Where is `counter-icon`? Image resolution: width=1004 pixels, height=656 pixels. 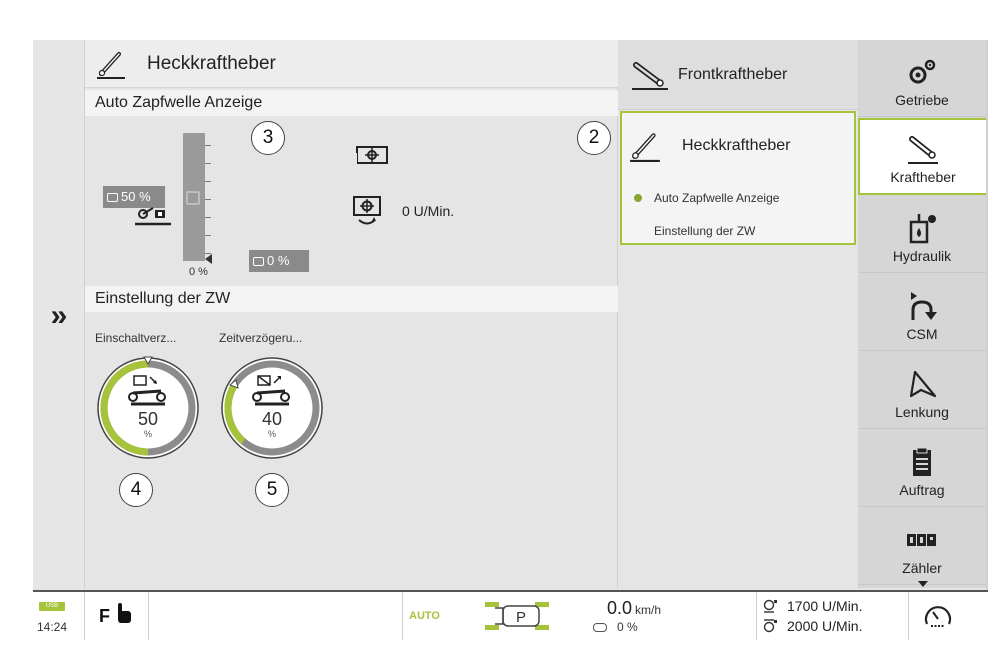 counter-icon is located at coordinates (921, 540).